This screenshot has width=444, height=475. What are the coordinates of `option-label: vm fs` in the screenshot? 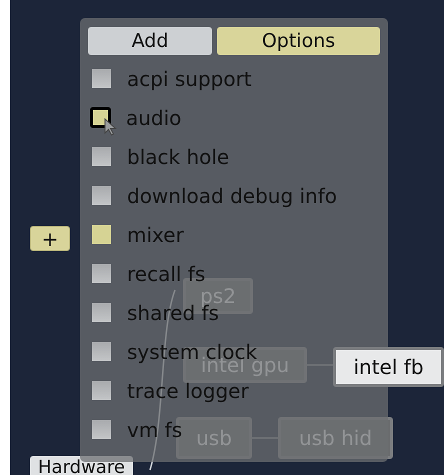 It's located at (154, 430).